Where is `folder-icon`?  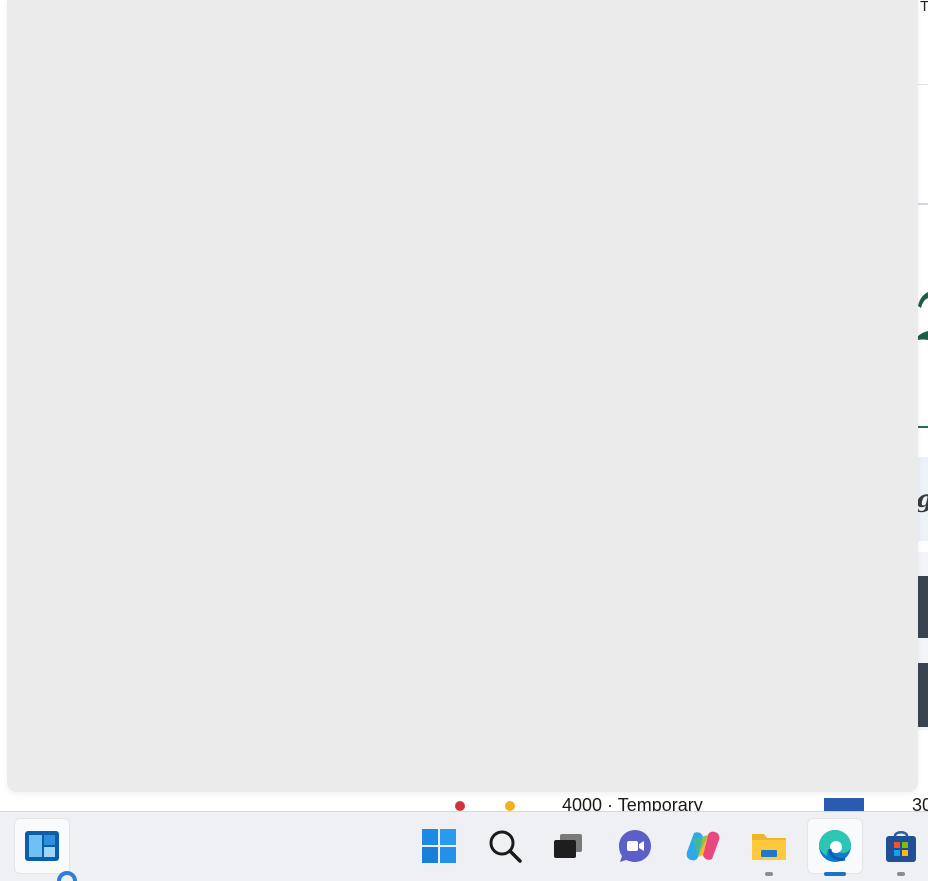
folder-icon is located at coordinates (769, 847).